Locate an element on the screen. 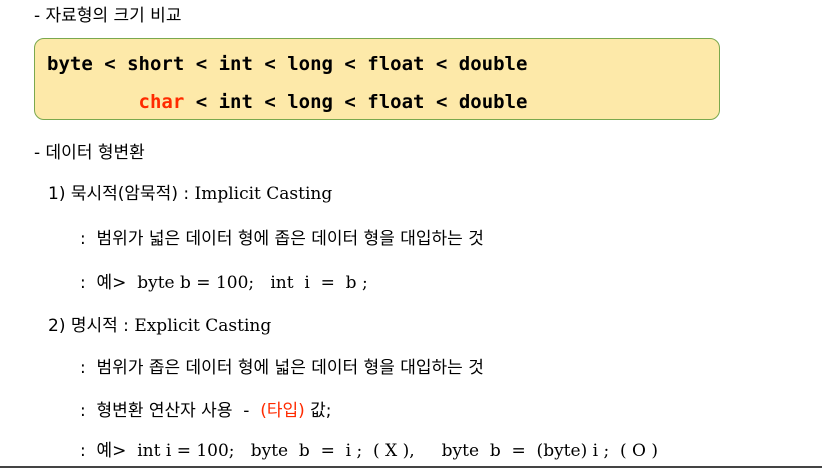 The height and width of the screenshot is (468, 822). explicit-example-prefix: : 예> is located at coordinates (109, 451).